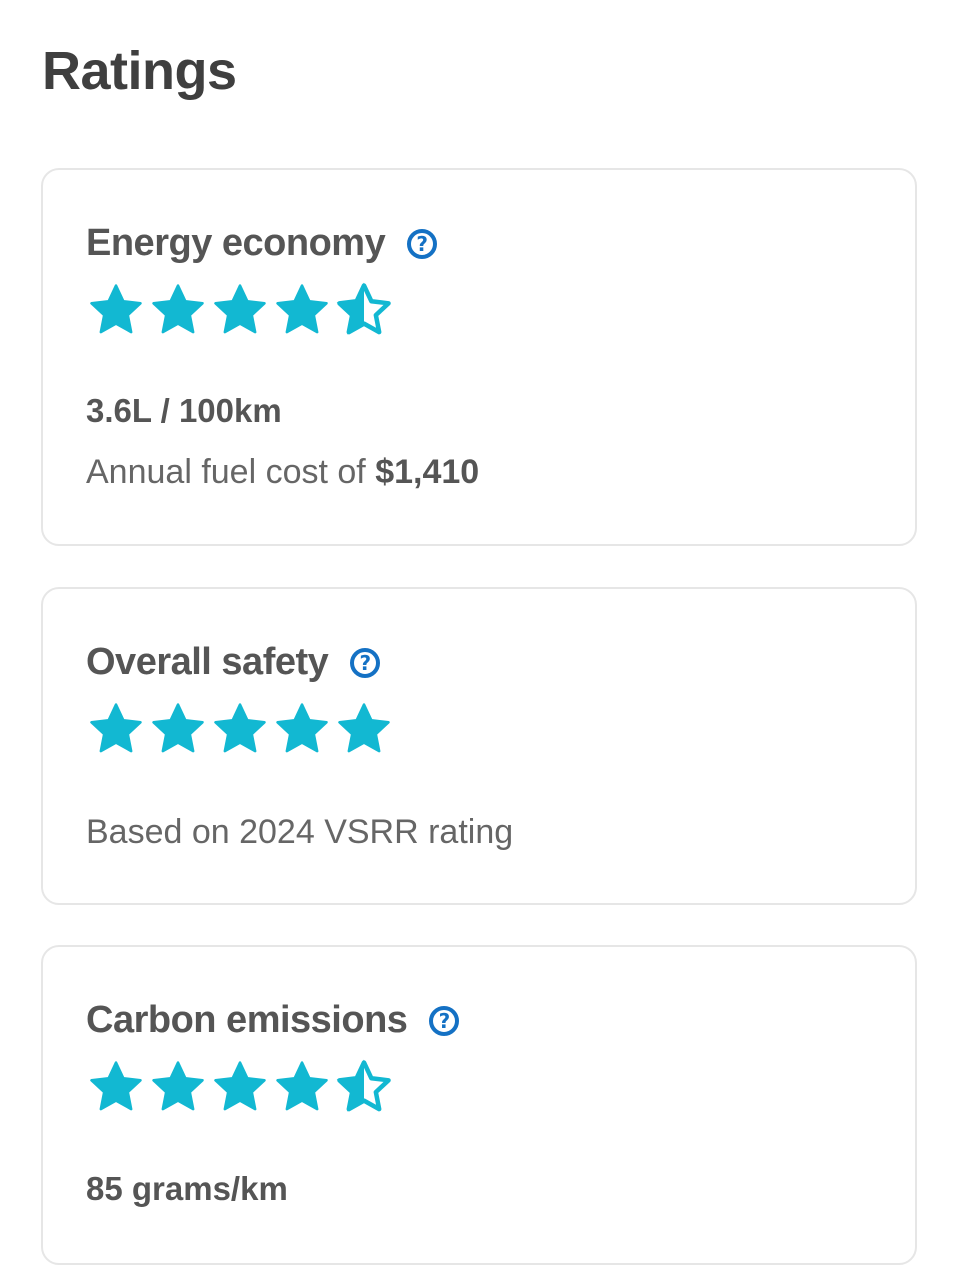 This screenshot has width=960, height=1265. Describe the element at coordinates (184, 410) in the screenshot. I see `energy-economy-value: 3.6L / 100km` at that location.